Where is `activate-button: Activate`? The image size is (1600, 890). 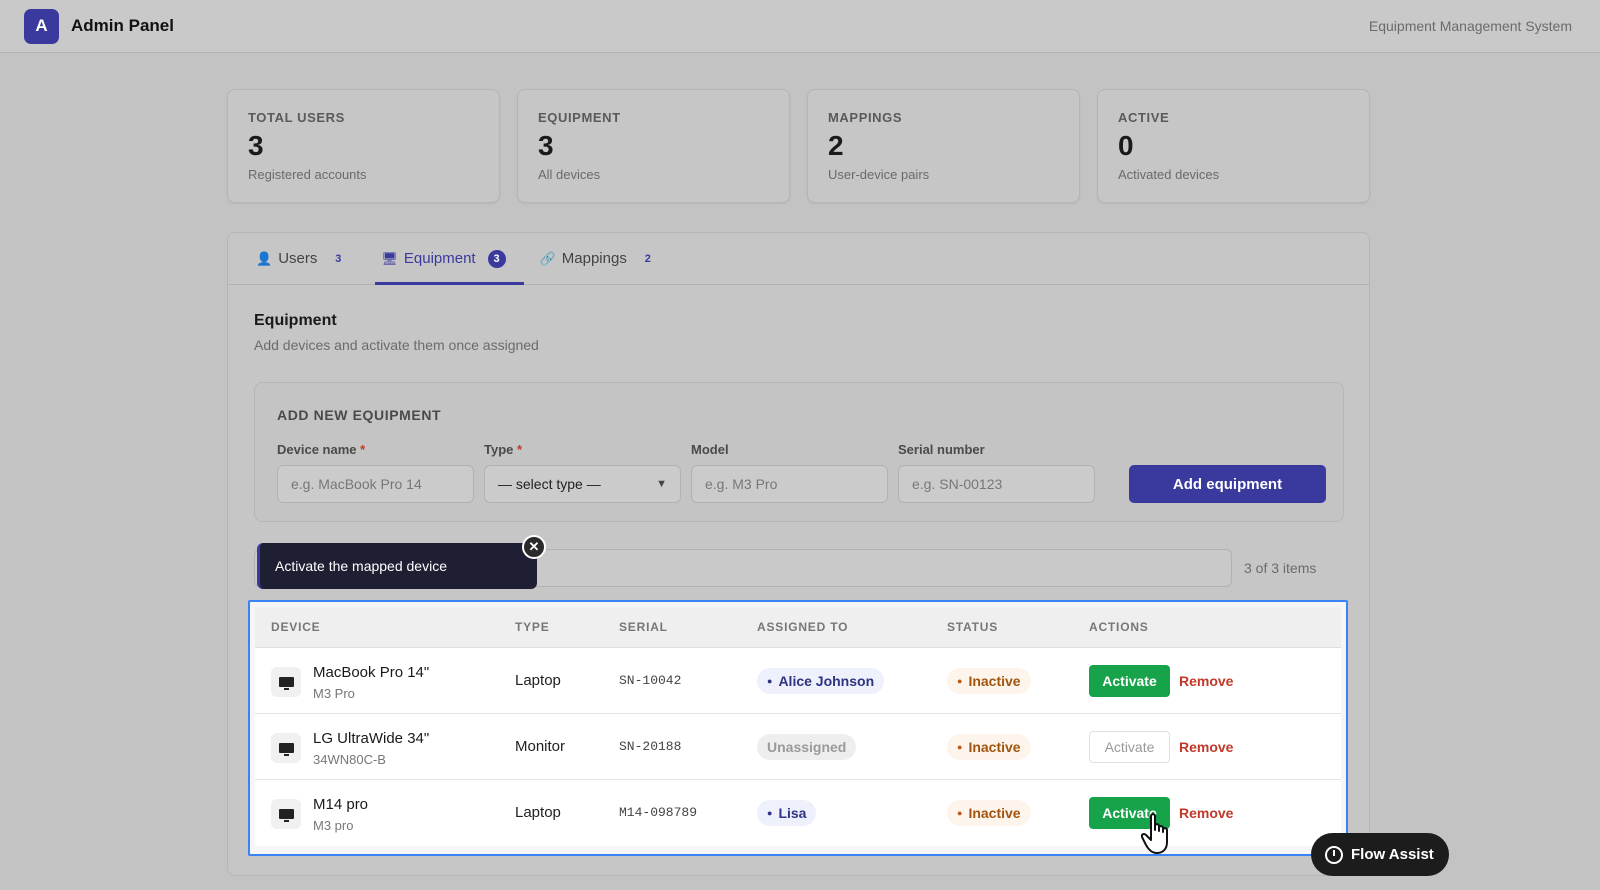 activate-button: Activate is located at coordinates (1129, 681).